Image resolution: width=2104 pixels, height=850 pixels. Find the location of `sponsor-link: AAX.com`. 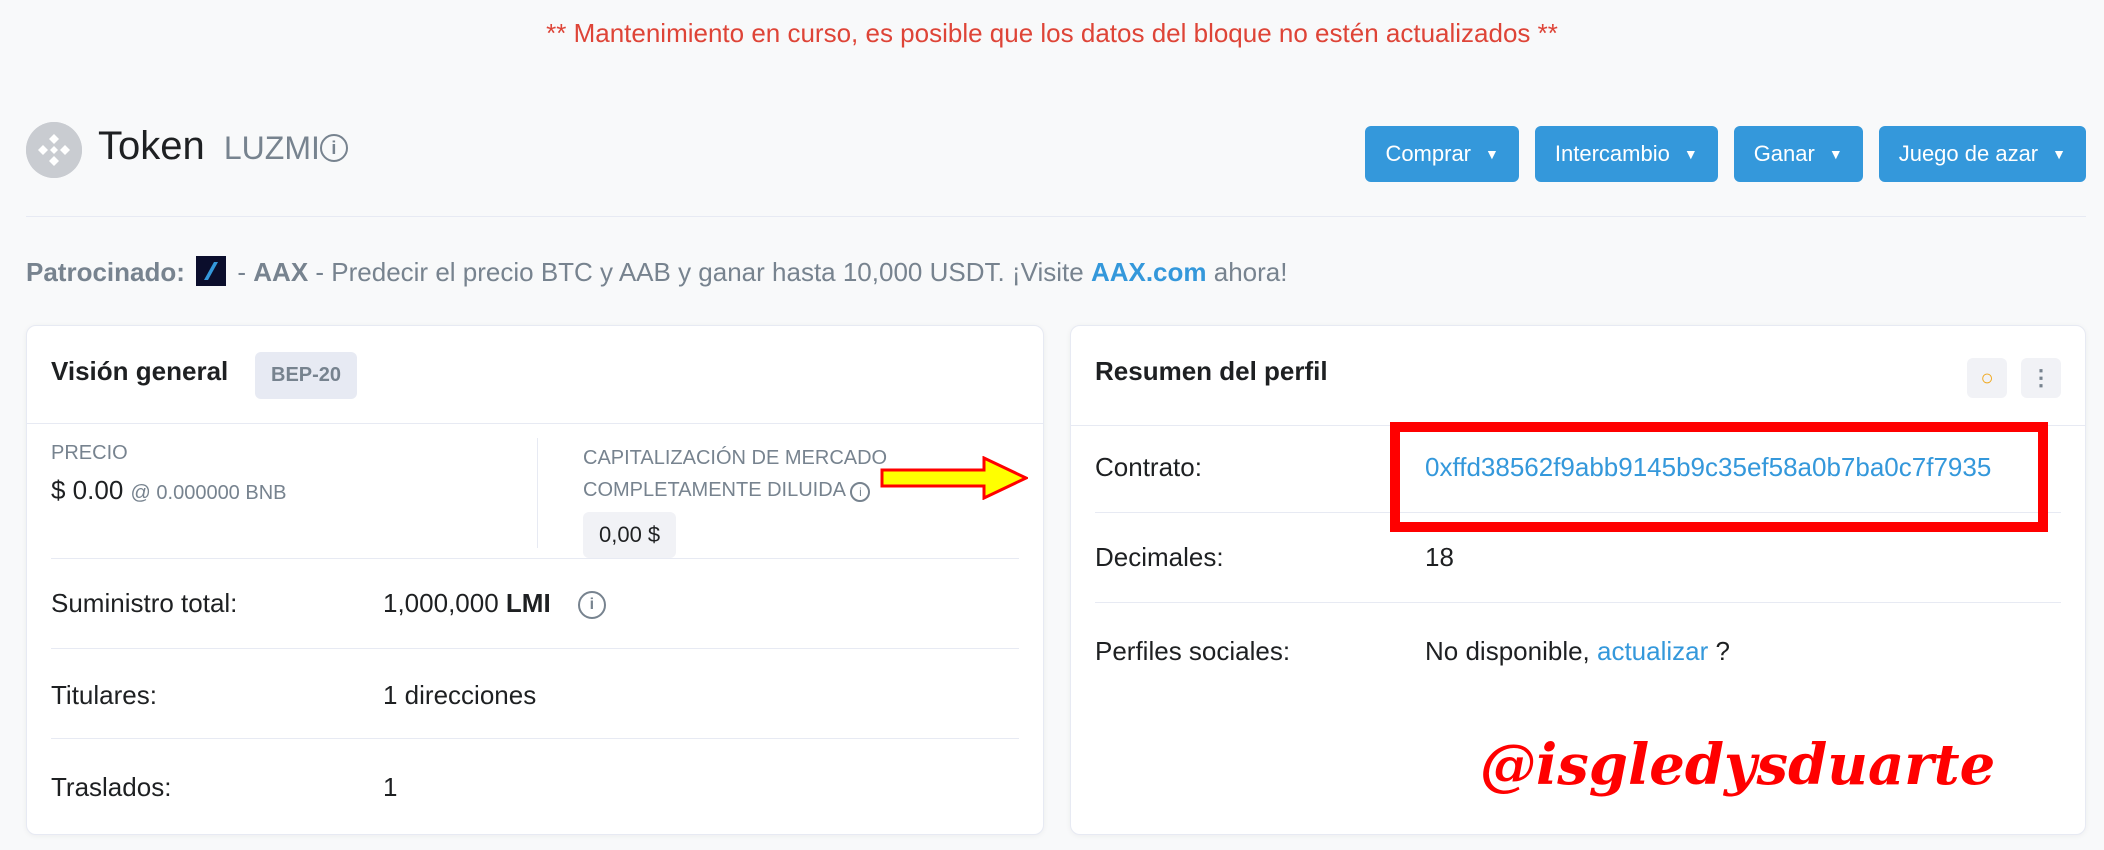

sponsor-link: AAX.com is located at coordinates (1149, 272).